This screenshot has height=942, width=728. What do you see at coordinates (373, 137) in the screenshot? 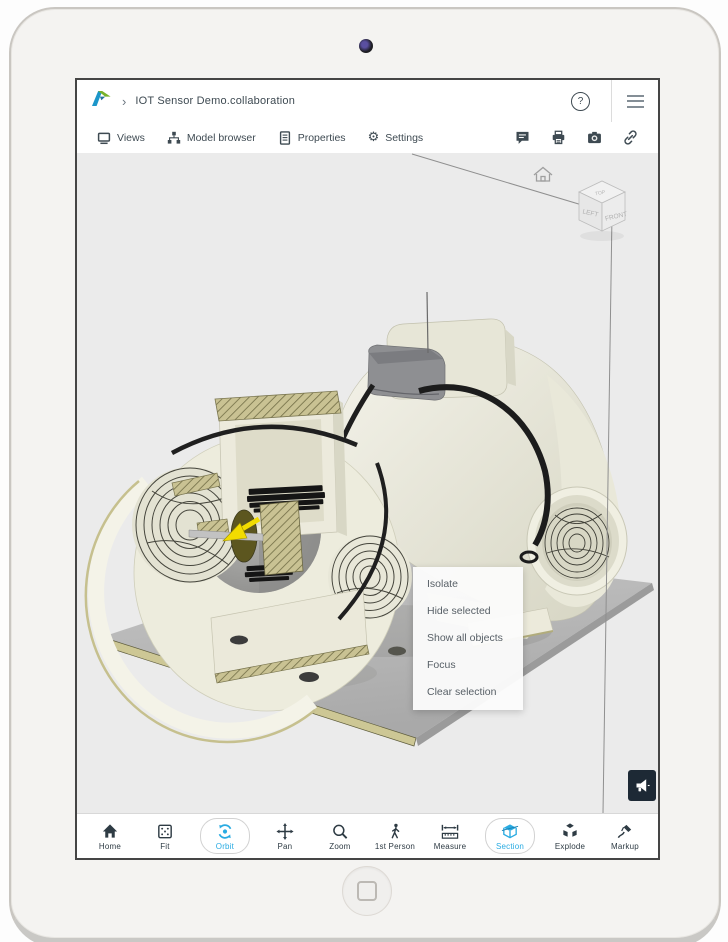
I see `gear-icon: ⚙` at bounding box center [373, 137].